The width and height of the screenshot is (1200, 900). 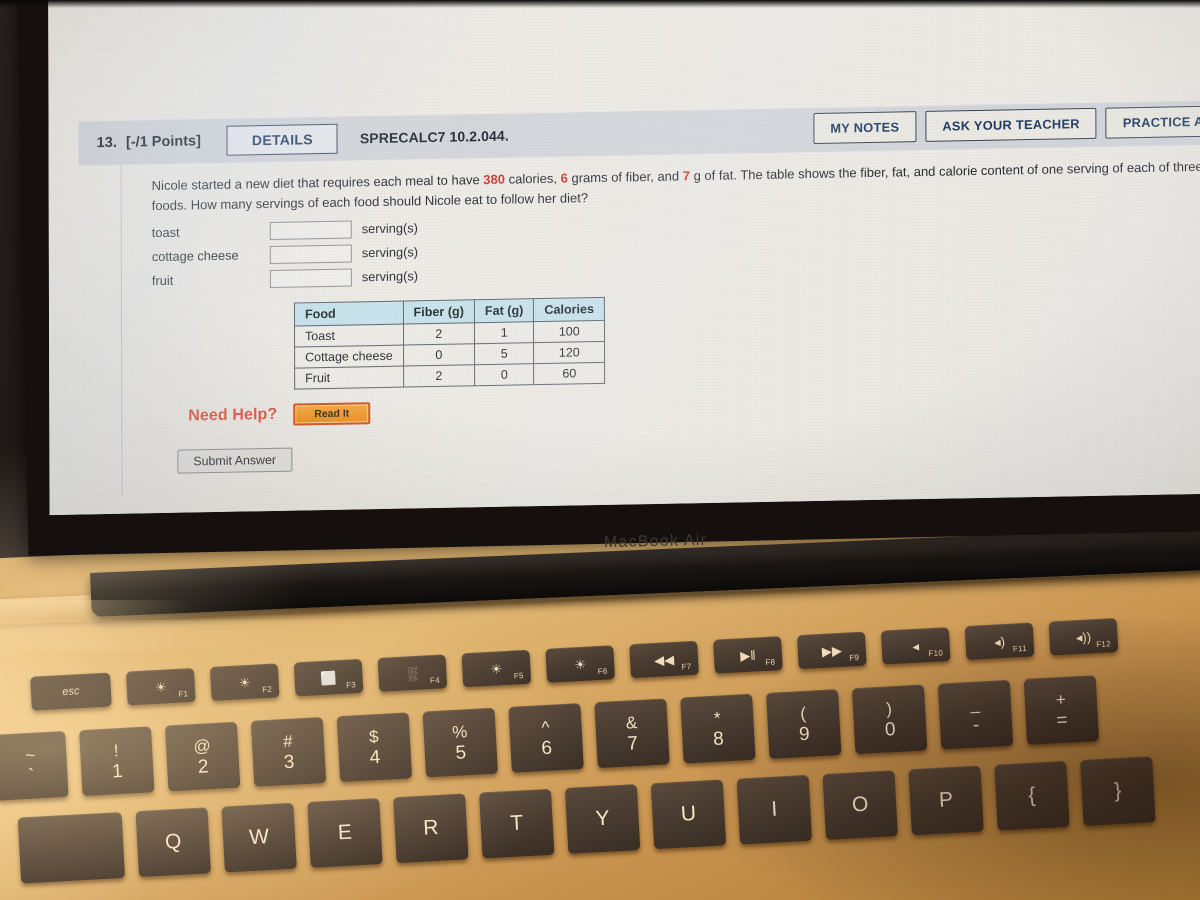 What do you see at coordinates (202, 745) in the screenshot?
I see `key-shift-label: @` at bounding box center [202, 745].